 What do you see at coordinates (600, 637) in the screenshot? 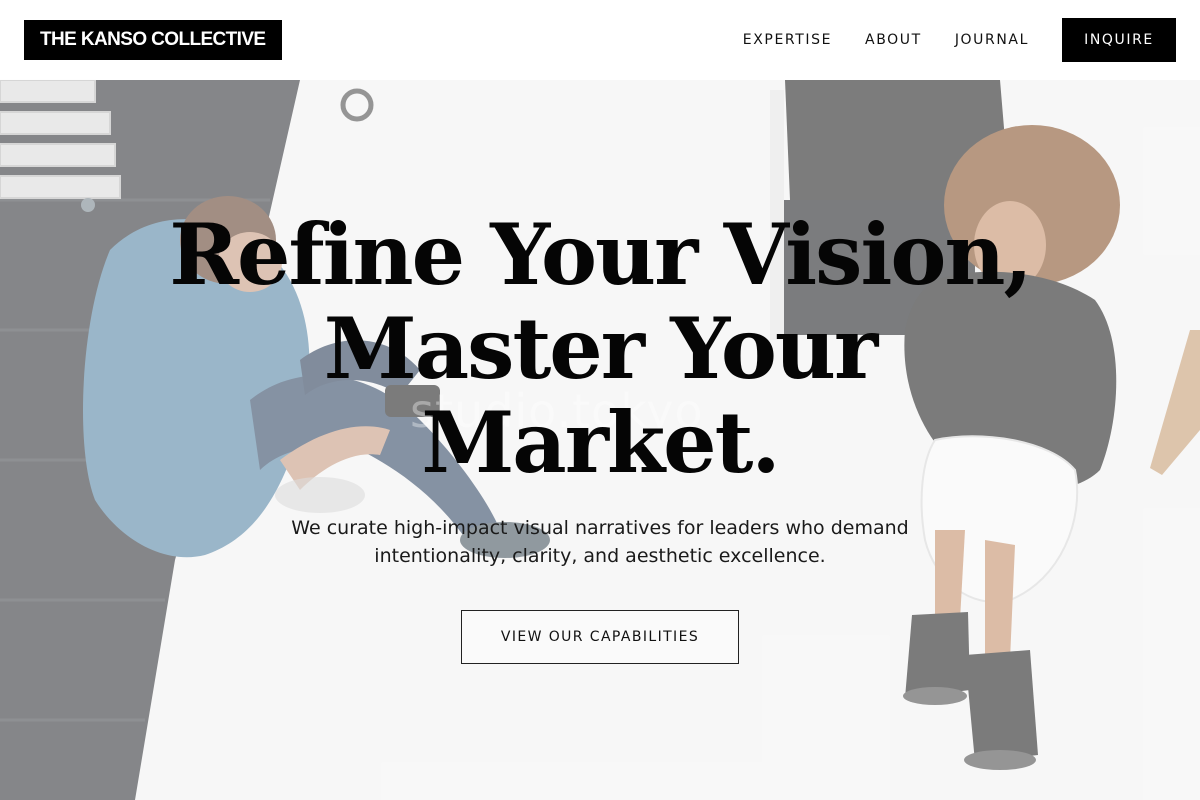
I see `view-capabilities-button: VIEW OUR CAPABILITIES` at bounding box center [600, 637].